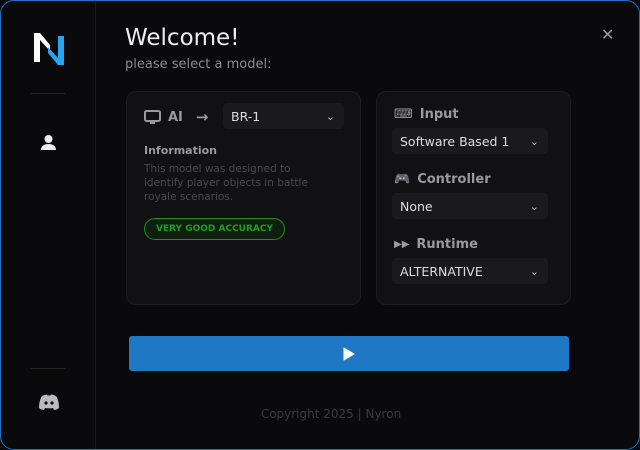  I want to click on sidebar, so click(48, 225).